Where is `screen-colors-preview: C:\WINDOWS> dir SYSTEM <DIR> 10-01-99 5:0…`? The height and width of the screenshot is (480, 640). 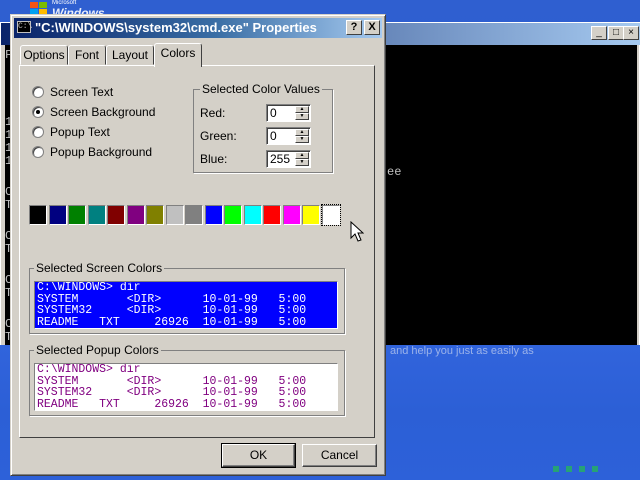
screen-colors-preview: C:\WINDOWS> dir SYSTEM <DIR> 10-01-99 5:0… is located at coordinates (186, 305).